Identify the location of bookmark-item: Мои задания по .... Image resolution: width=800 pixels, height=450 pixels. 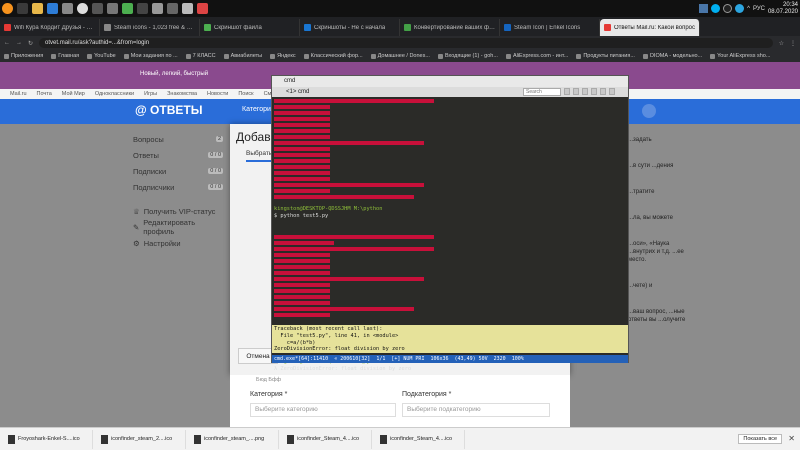
(150, 56).